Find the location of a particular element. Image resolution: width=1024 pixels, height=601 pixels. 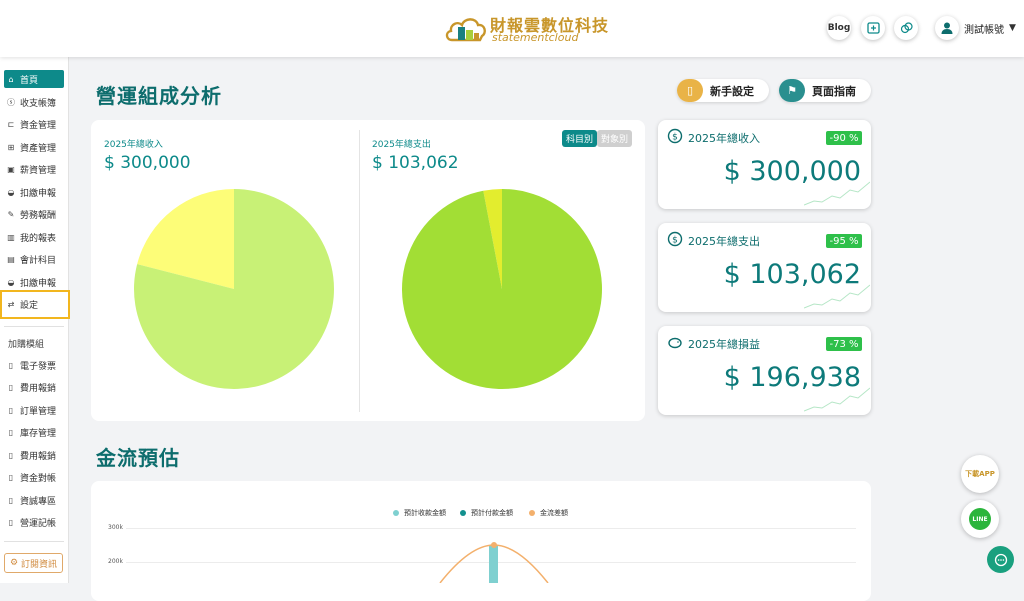

sidebar-item-expense-reimbursement: ▯ 費用報銷 is located at coordinates (34, 387).